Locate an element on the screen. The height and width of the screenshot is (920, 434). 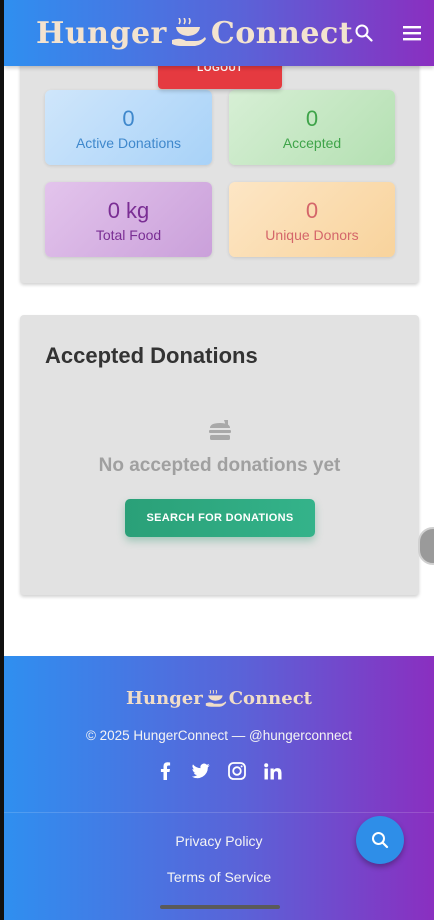
home-indicator is located at coordinates (220, 907).